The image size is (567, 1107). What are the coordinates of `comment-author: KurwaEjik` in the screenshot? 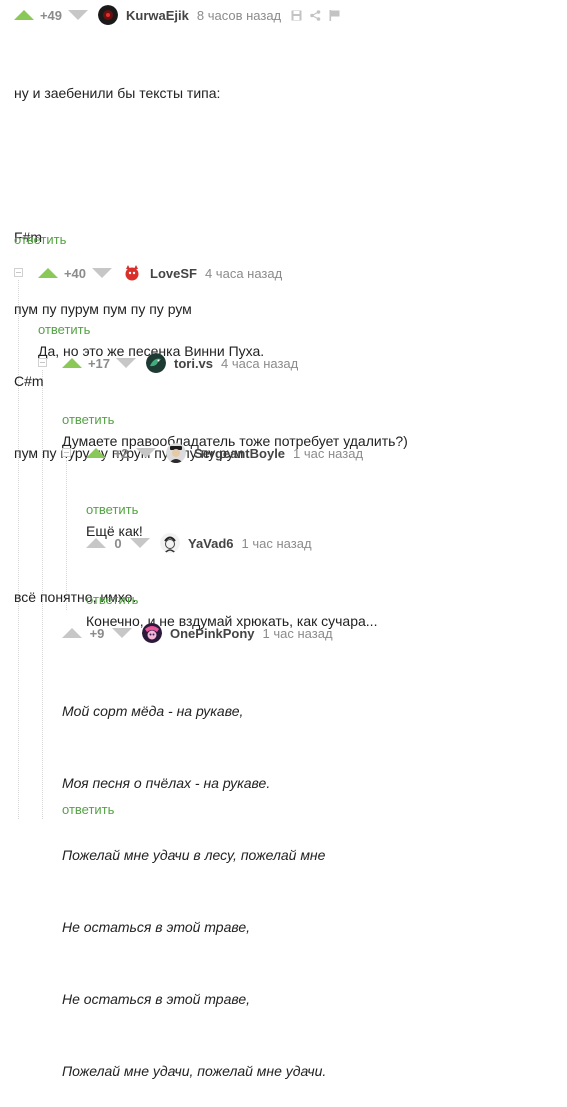 It's located at (157, 15).